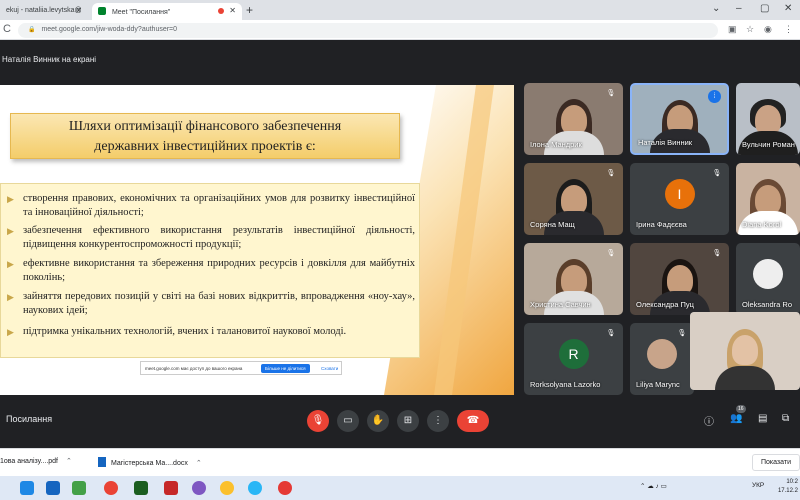 The image size is (800, 500). What do you see at coordinates (764, 8) in the screenshot?
I see `maximize-icon: ▢` at bounding box center [764, 8].